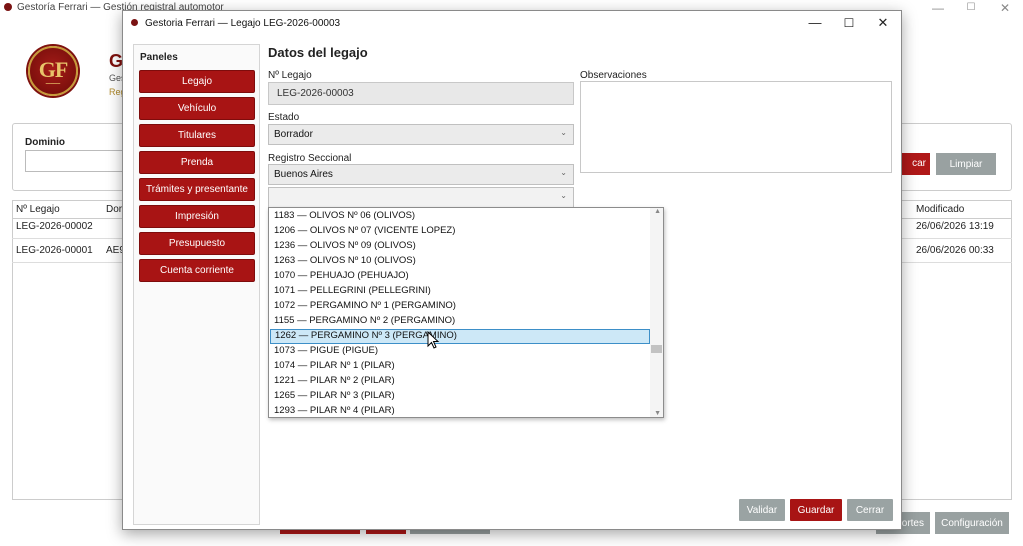  Describe the element at coordinates (134, 22) in the screenshot. I see `dialog-dot-icon` at that location.